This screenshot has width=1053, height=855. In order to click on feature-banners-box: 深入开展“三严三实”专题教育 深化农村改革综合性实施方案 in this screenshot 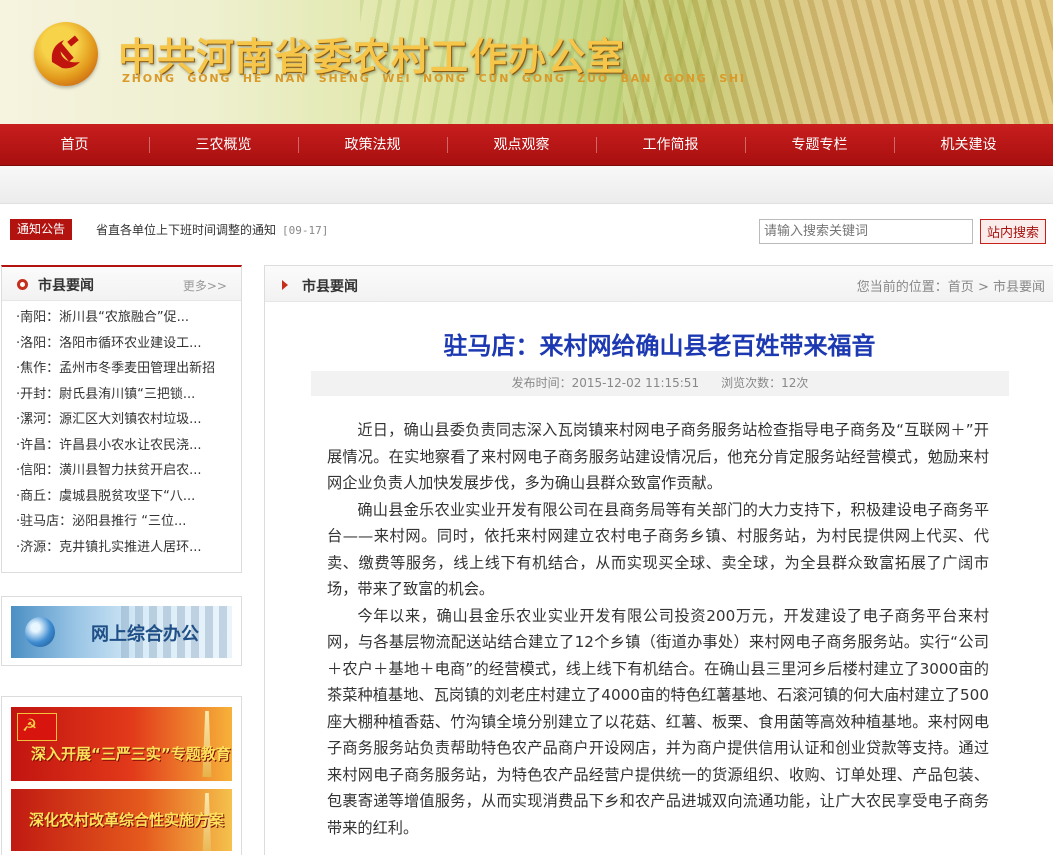, I will do `click(121, 775)`.